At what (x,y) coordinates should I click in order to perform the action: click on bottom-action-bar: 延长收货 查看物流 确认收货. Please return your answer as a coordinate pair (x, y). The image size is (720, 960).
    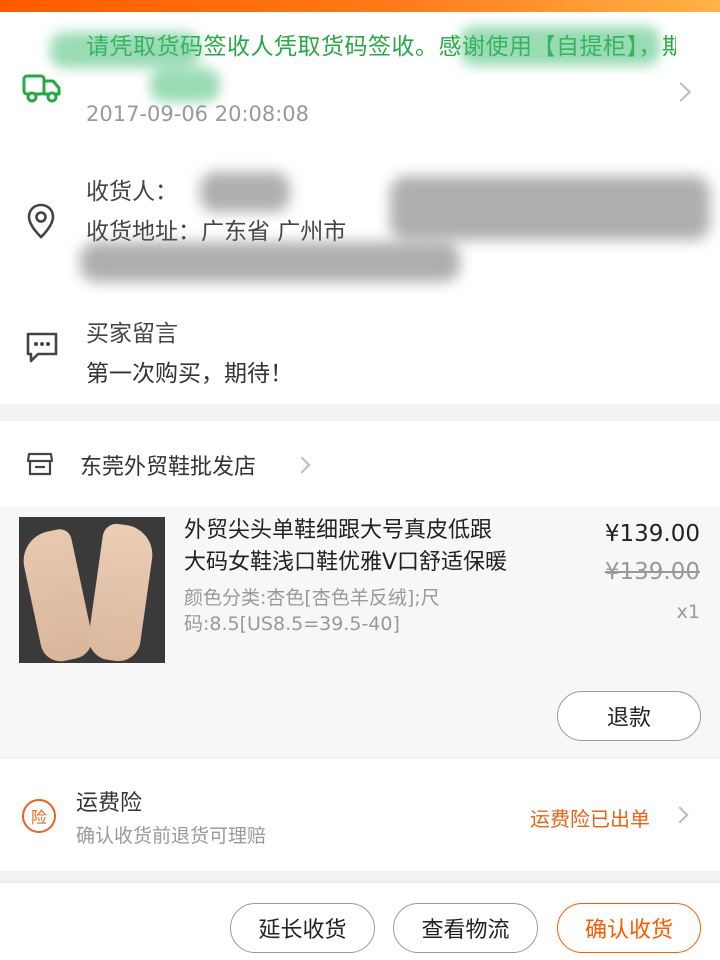
    Looking at the image, I should click on (360, 921).